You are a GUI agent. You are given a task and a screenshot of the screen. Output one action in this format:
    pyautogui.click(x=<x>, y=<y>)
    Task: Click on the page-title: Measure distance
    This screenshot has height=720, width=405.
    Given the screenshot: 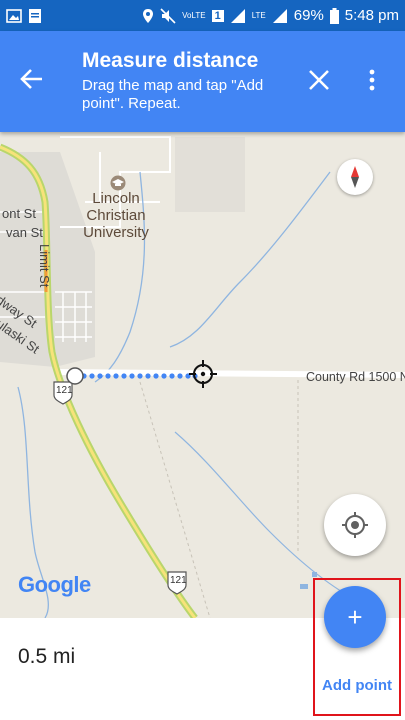 What is the action you would take?
    pyautogui.click(x=170, y=60)
    